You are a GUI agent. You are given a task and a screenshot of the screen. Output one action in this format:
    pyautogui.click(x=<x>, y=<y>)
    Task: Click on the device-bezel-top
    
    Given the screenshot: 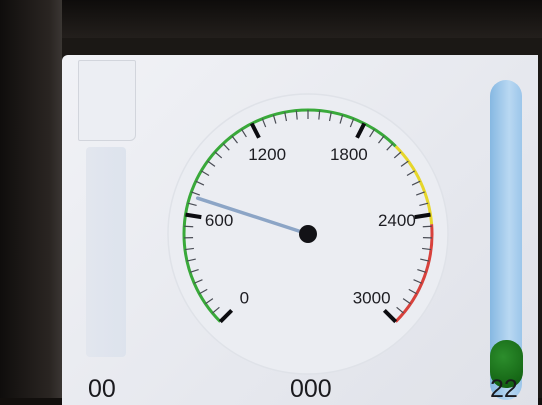 What is the action you would take?
    pyautogui.click(x=271, y=19)
    